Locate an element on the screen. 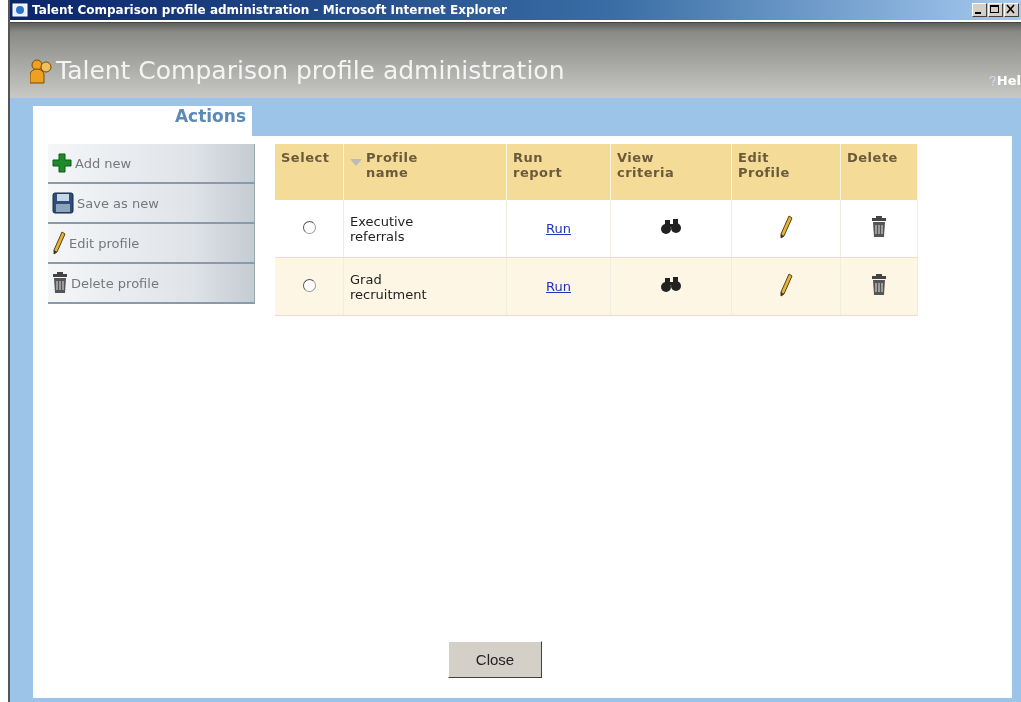 This screenshot has height=702, width=1021. action-button: Delete profile is located at coordinates (151, 284).